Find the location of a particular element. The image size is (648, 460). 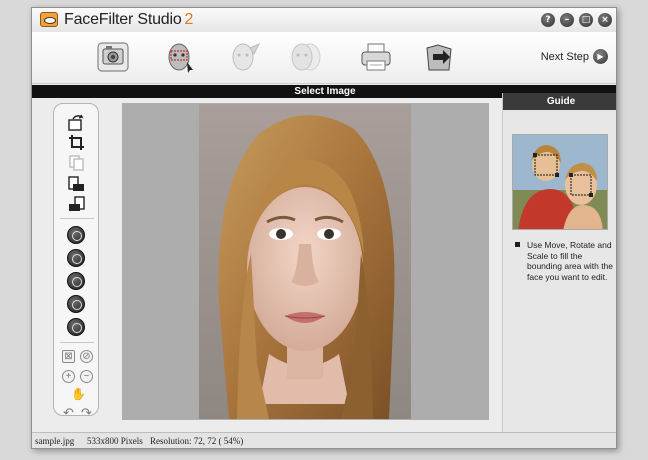

adjust-brightness-icon is located at coordinates (76, 235).